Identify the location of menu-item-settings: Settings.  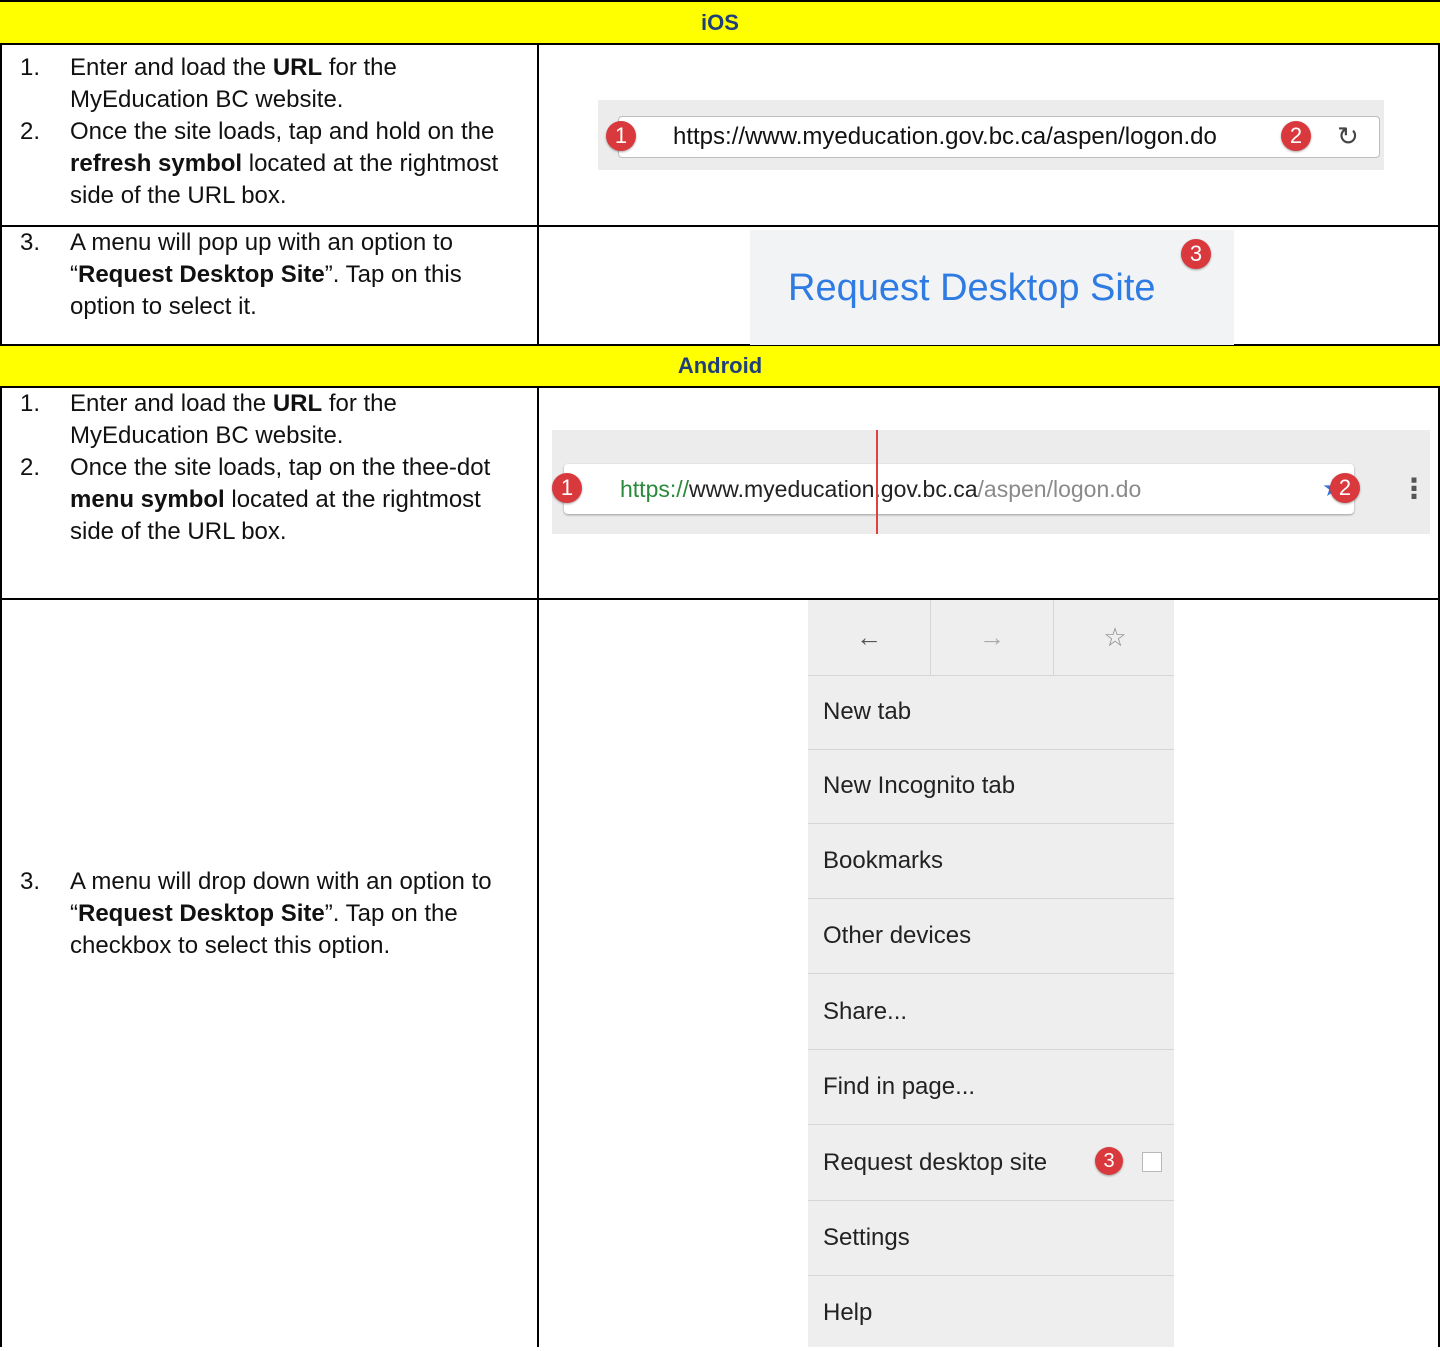
(991, 1239).